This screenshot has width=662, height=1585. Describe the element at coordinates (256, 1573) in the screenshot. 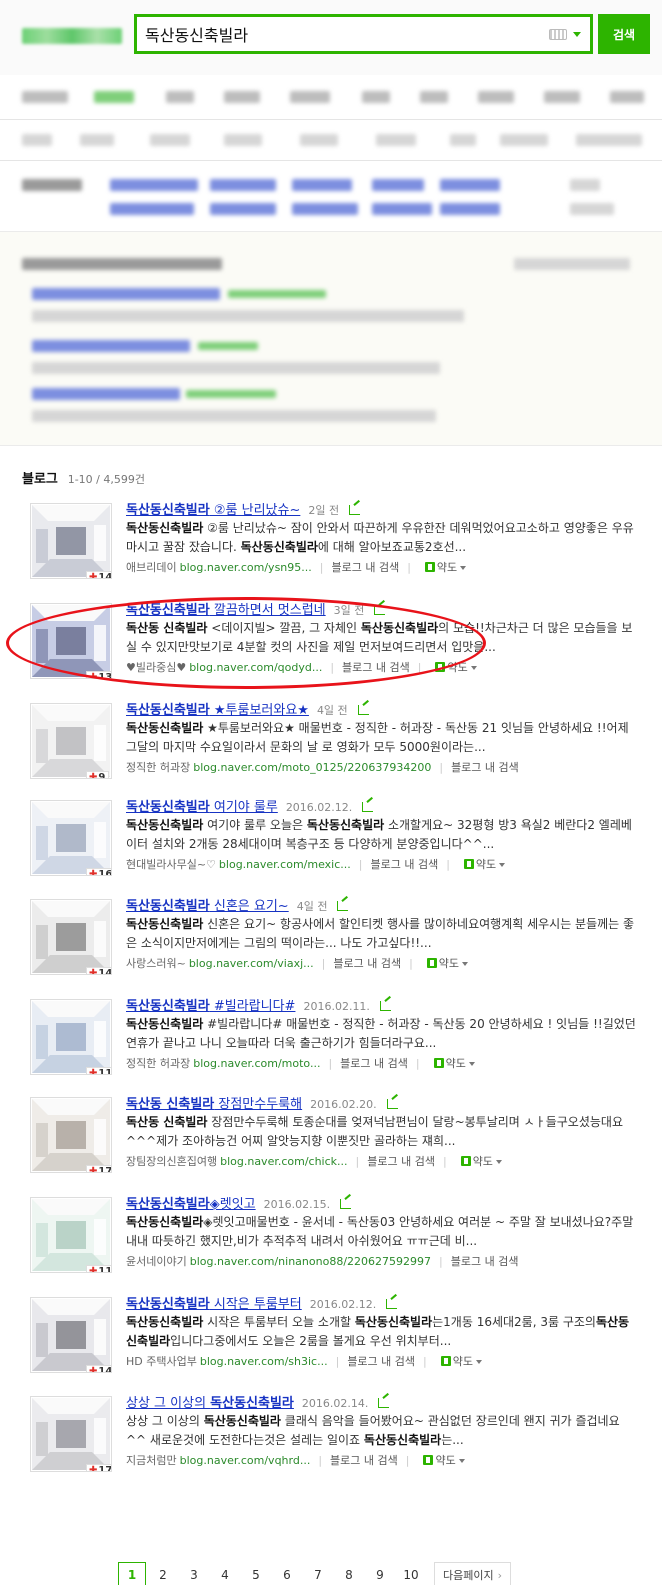

I see `page-link: 5` at that location.